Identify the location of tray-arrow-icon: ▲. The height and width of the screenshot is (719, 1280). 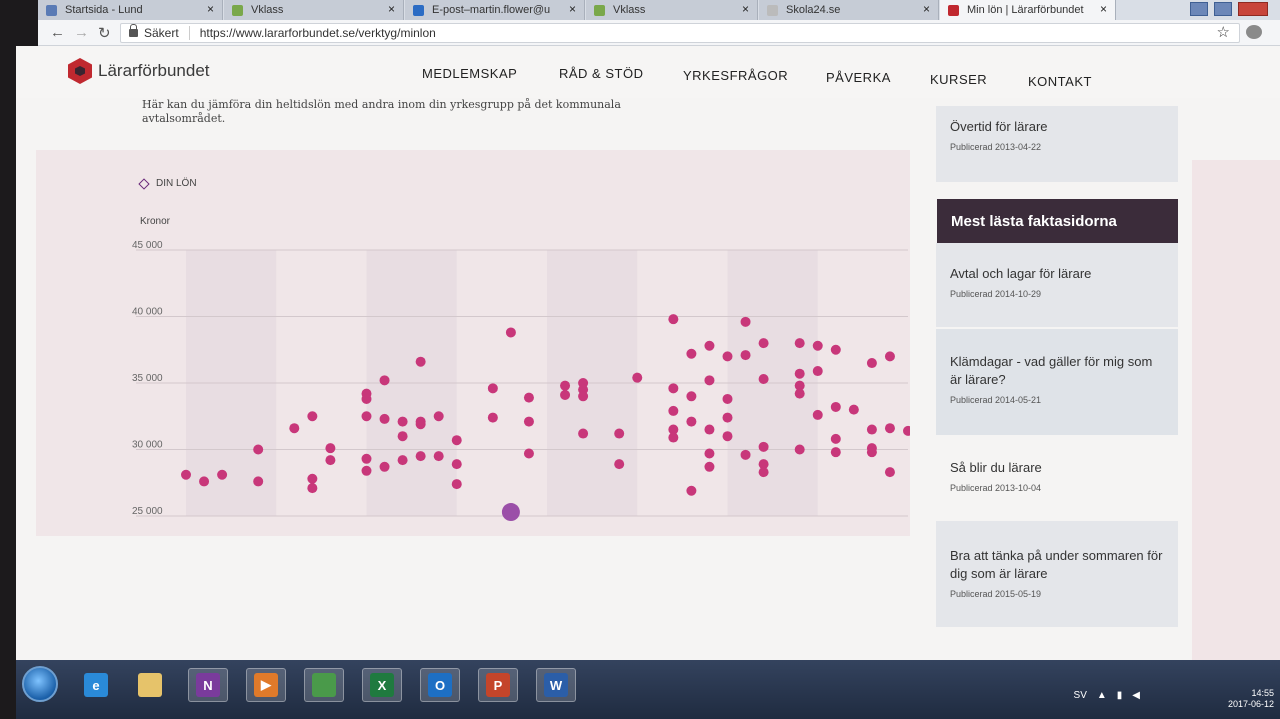
(1102, 695).